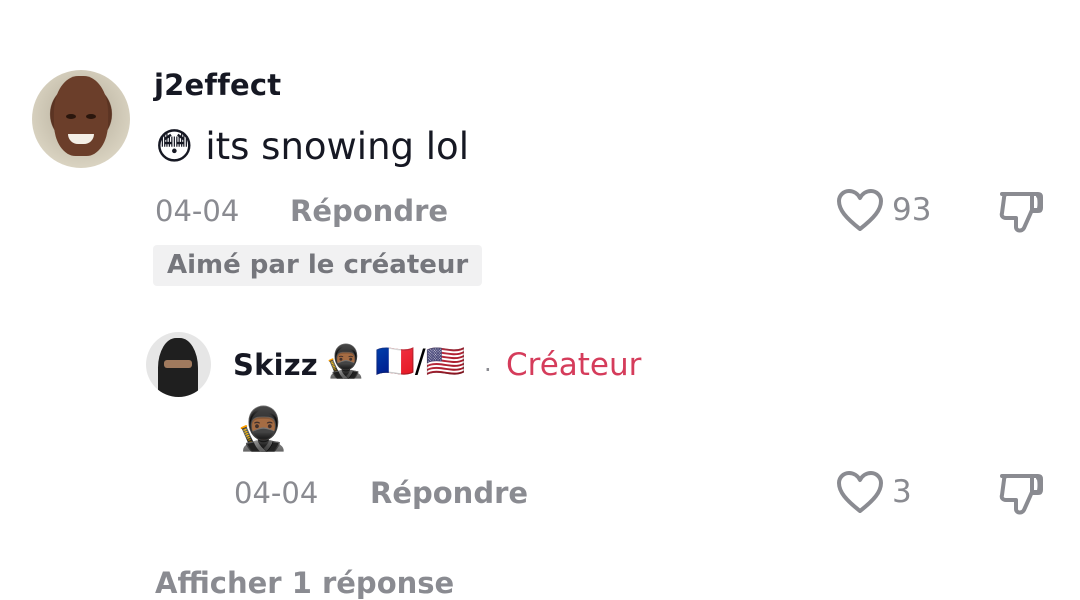 Image resolution: width=1080 pixels, height=600 pixels. What do you see at coordinates (197, 211) in the screenshot?
I see `comment-date: 04-04` at bounding box center [197, 211].